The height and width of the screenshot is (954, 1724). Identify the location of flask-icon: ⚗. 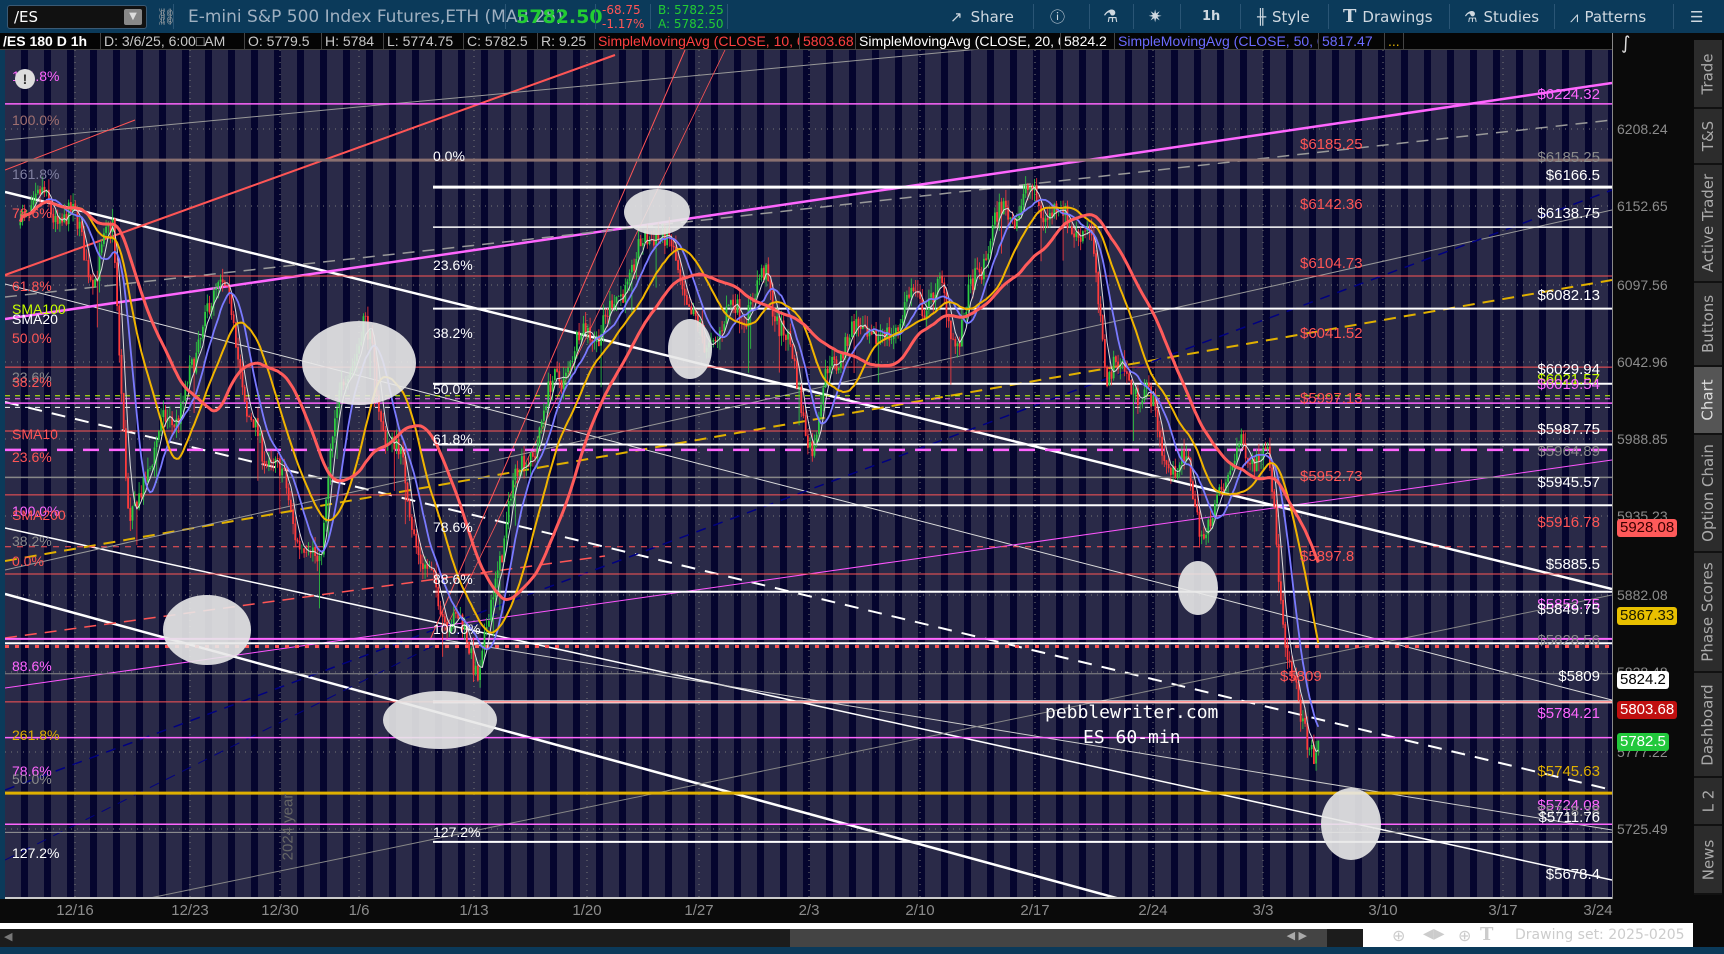
(1110, 16).